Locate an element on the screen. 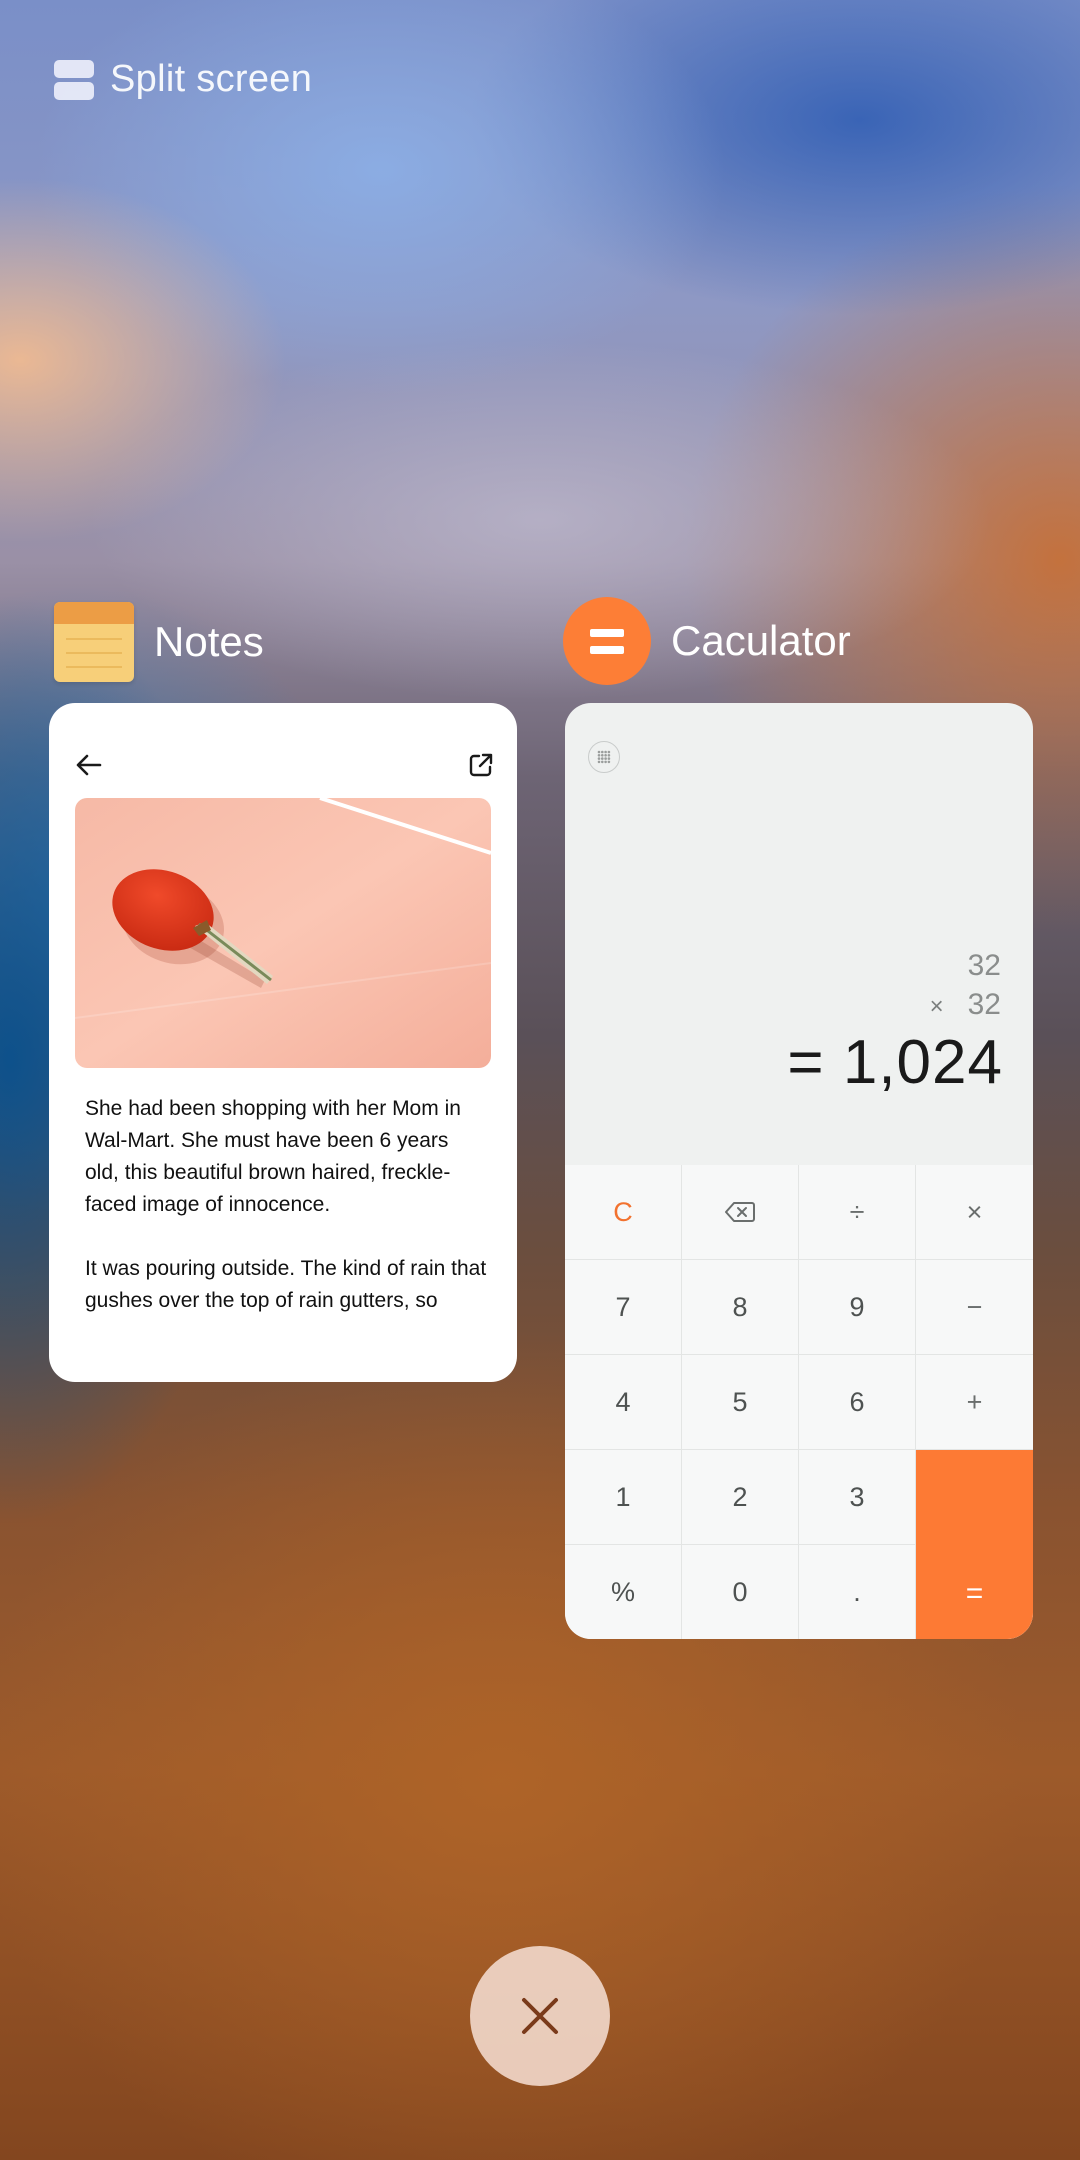  digit-8-button: 8 is located at coordinates (740, 1307).